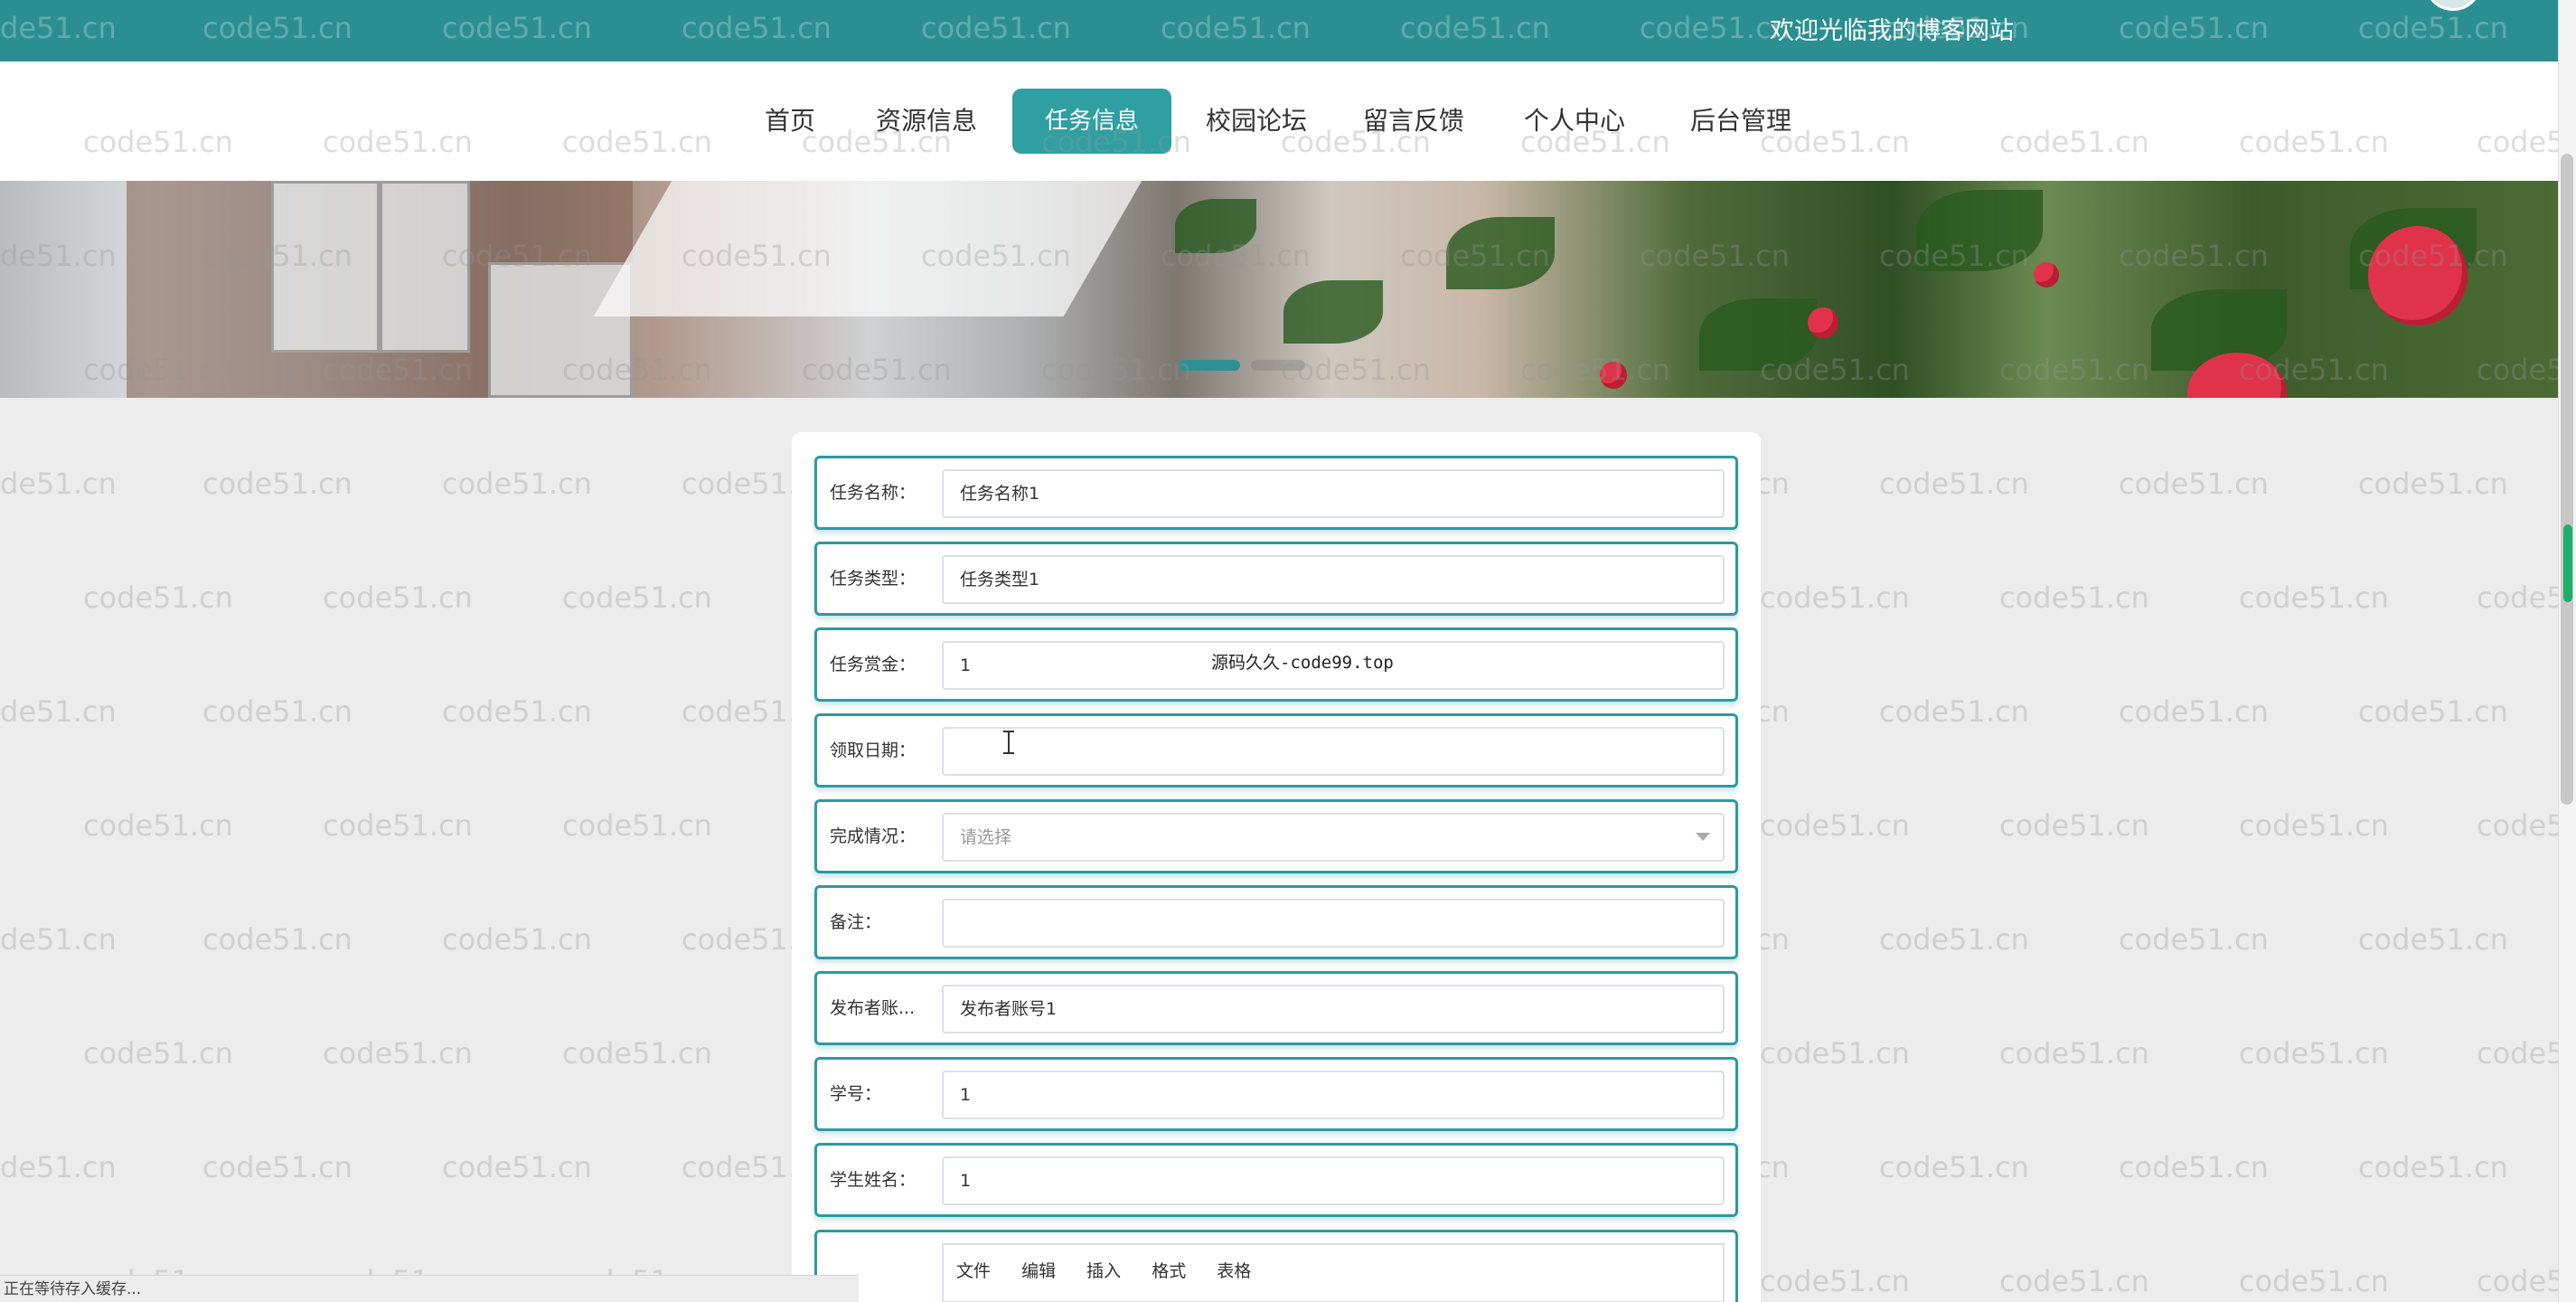  I want to click on receive-date-input, so click(1333, 751).